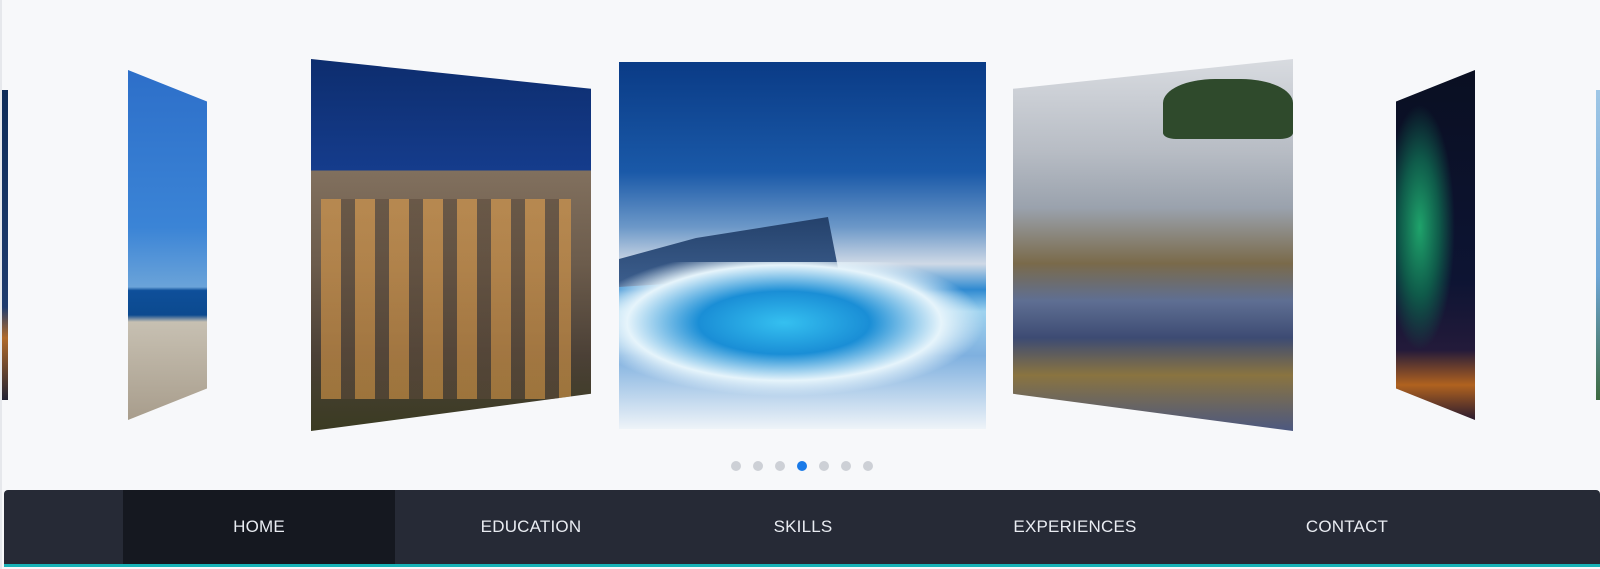 The width and height of the screenshot is (1600, 569). I want to click on carousel-slide-far-left, so click(5, 245).